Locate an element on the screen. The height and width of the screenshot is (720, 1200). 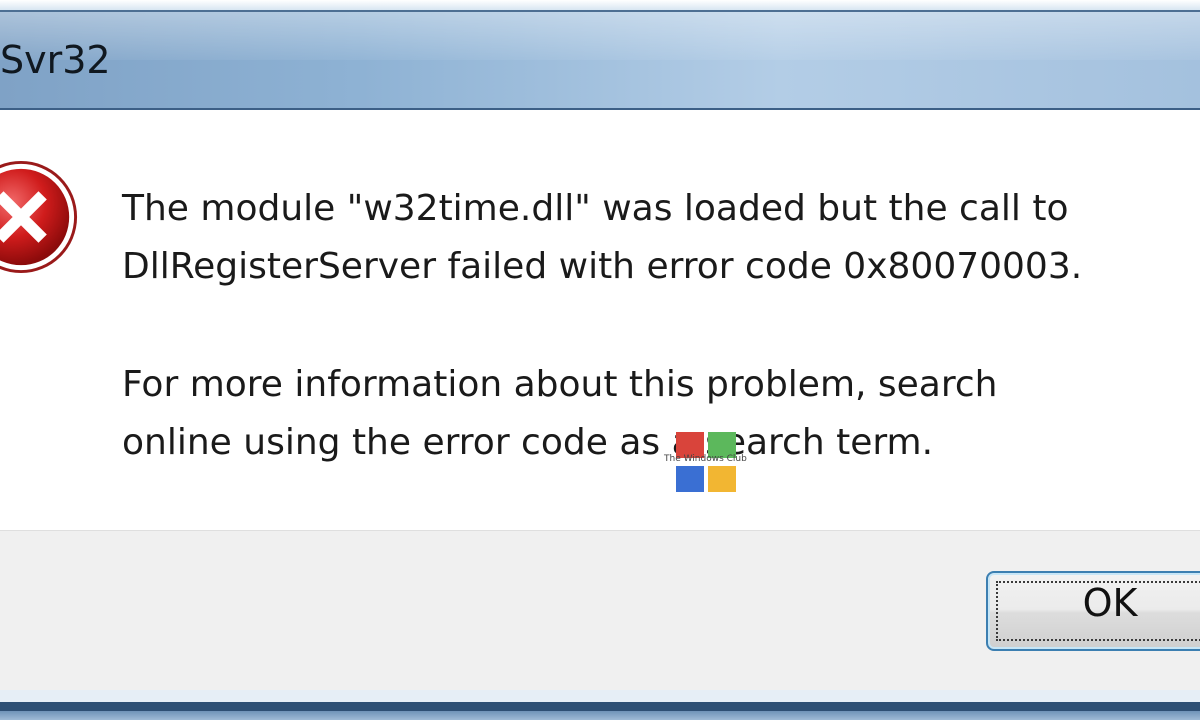
logo-square-blue is located at coordinates (690, 479).